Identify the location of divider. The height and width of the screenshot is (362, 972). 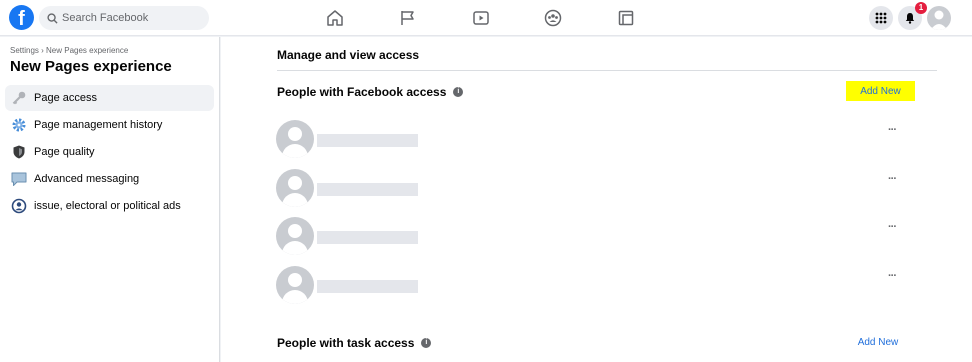
(607, 70).